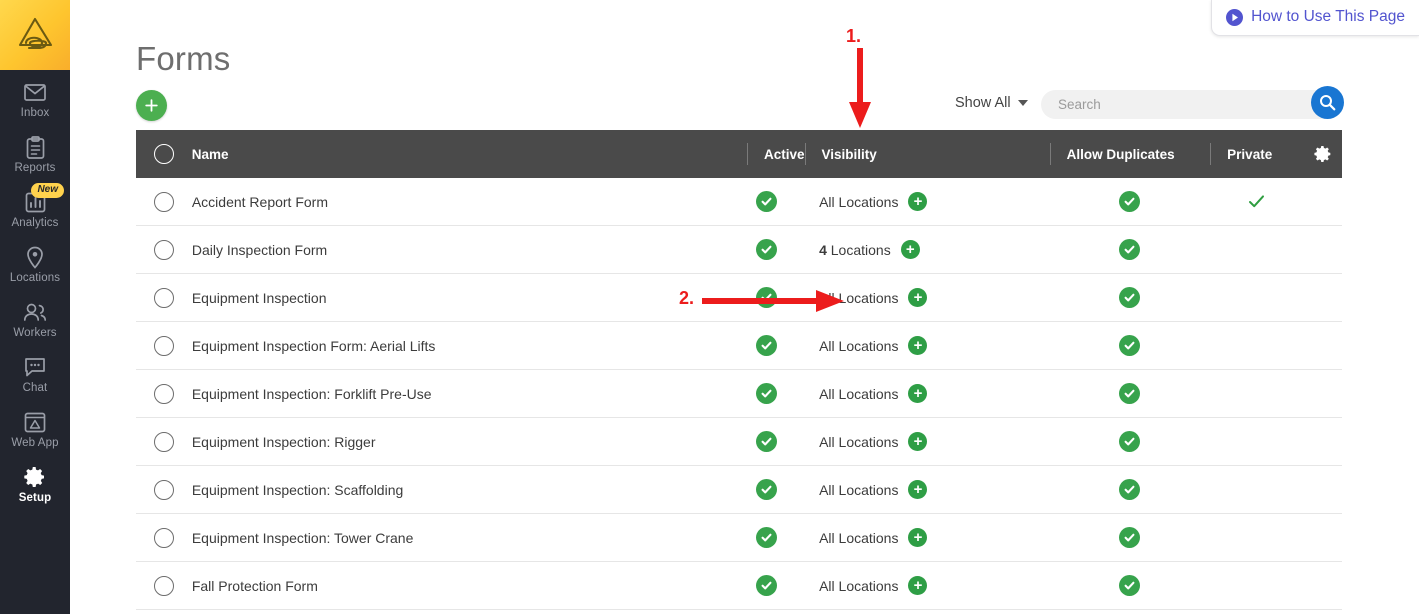 This screenshot has height=614, width=1419. I want to click on column-header-active: Active, so click(784, 154).